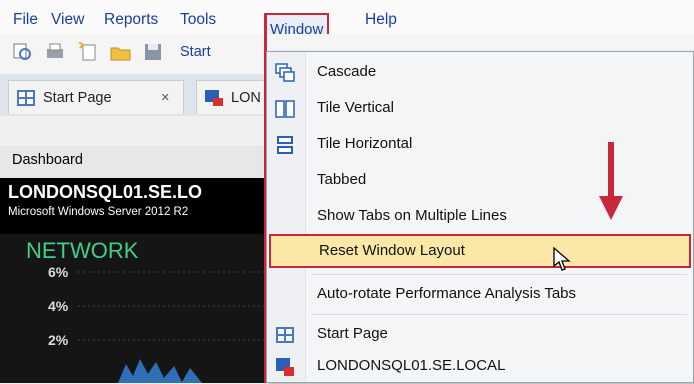  I want to click on menu-item-label: LONDONSQL01.SE.LOCAL, so click(411, 365).